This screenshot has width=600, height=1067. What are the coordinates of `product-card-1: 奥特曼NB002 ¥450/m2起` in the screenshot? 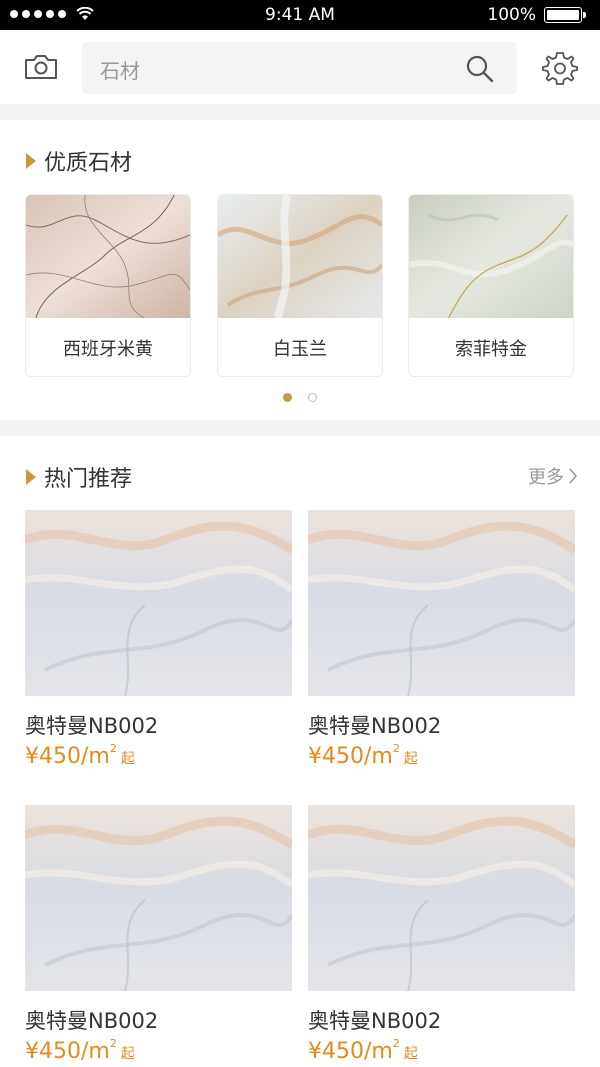 It's located at (159, 639).